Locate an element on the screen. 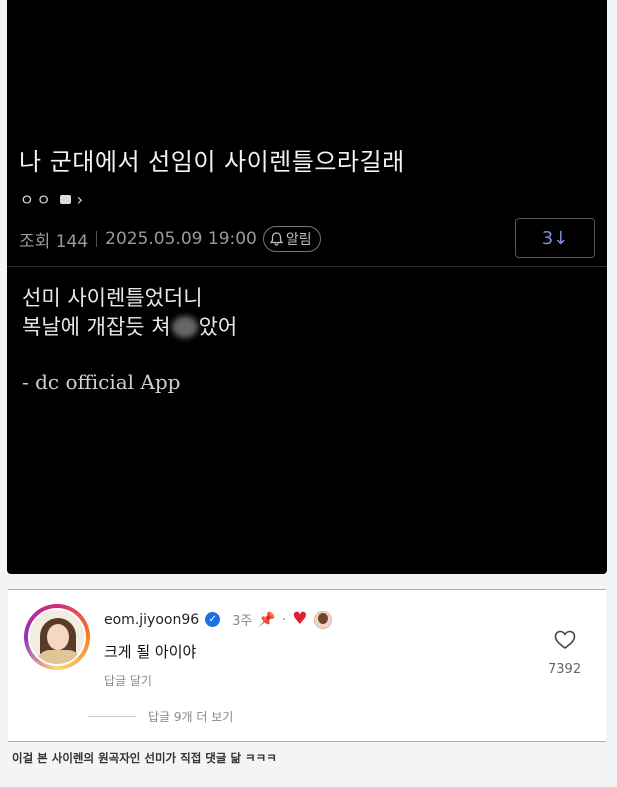  censor-blur is located at coordinates (184, 327).